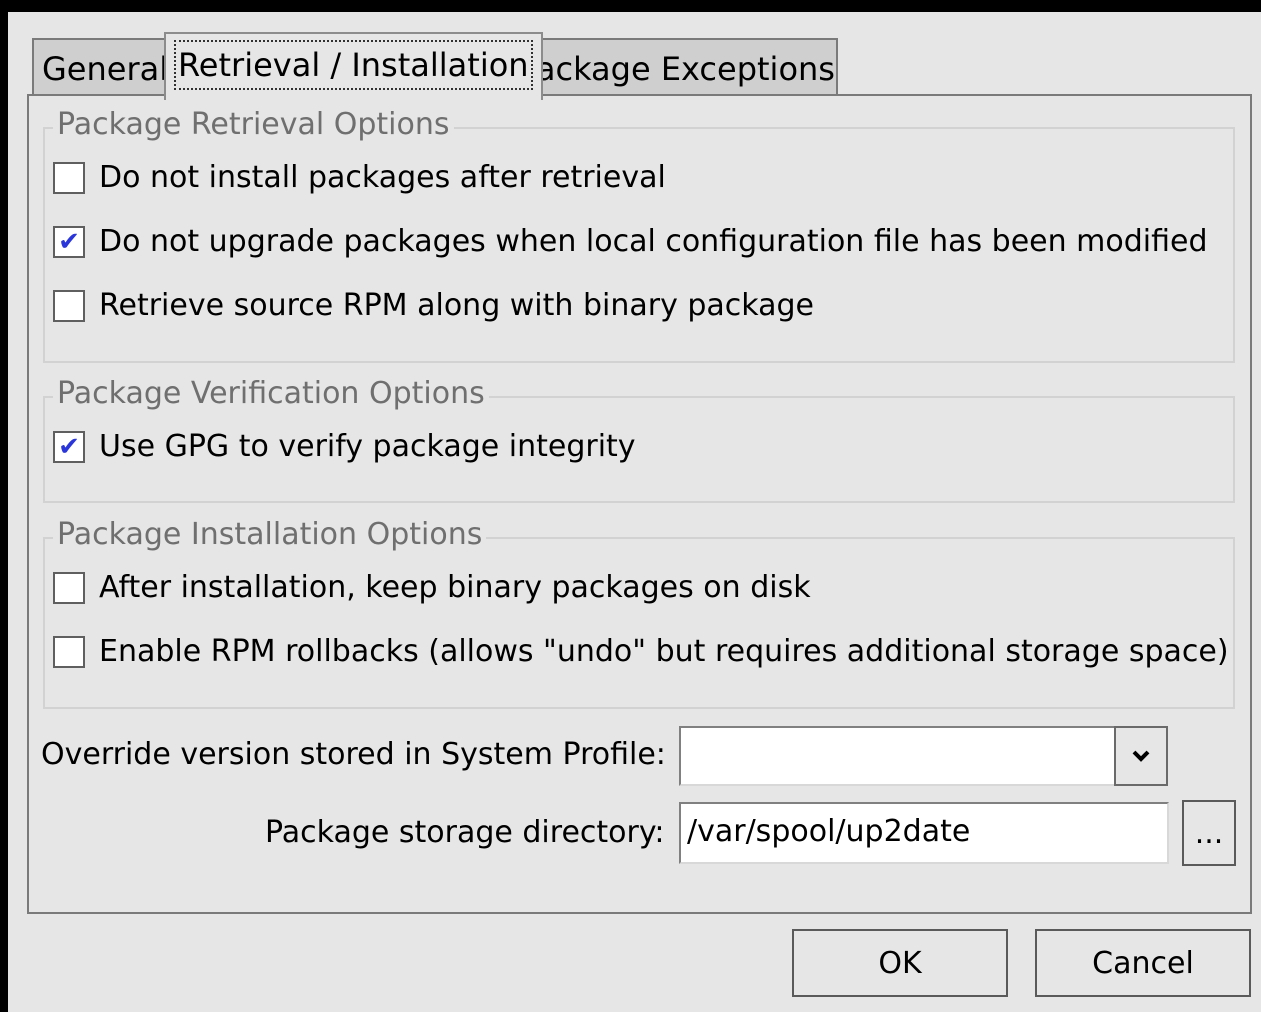  What do you see at coordinates (353, 66) in the screenshot?
I see `tab-retrieval-installation: Retrieval / Installation` at bounding box center [353, 66].